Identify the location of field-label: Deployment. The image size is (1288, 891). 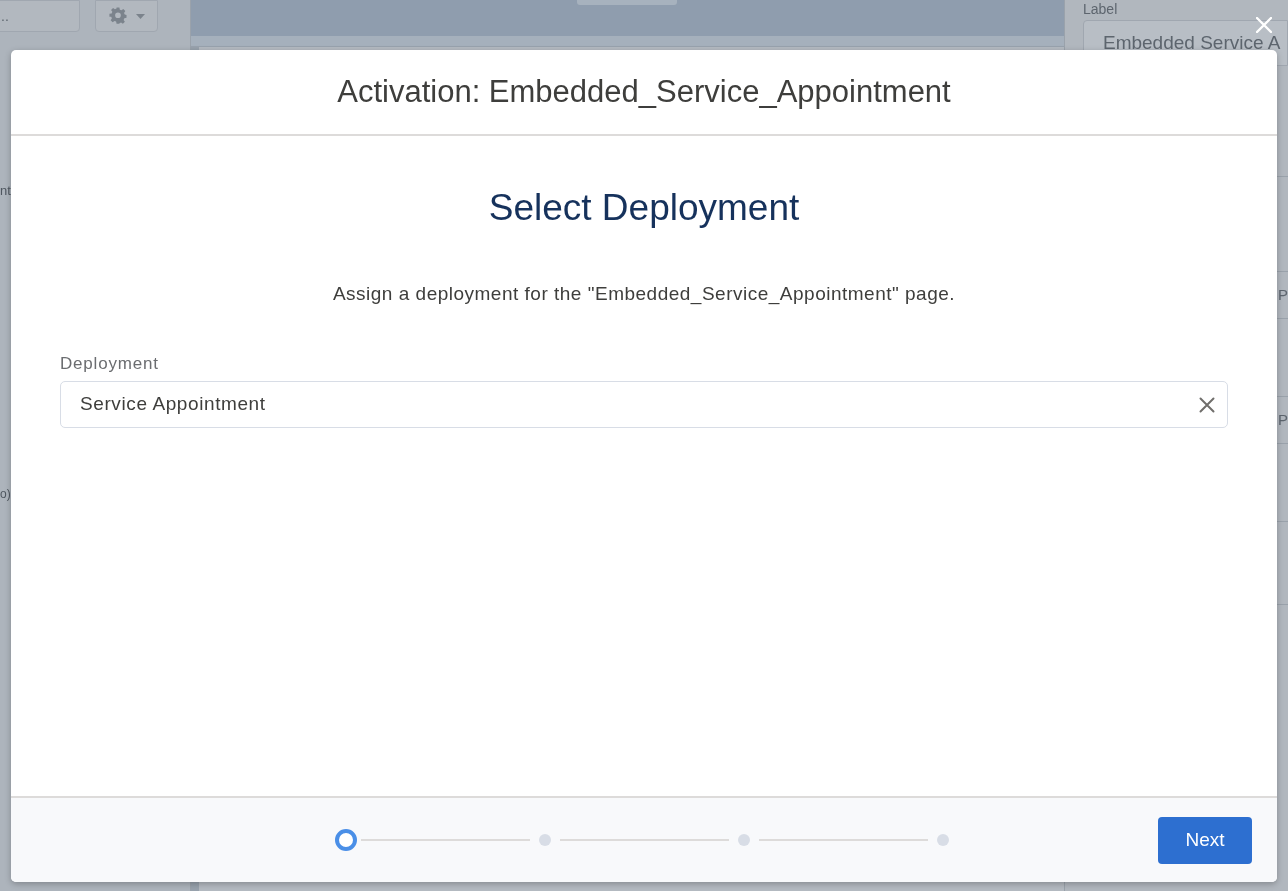
(109, 364).